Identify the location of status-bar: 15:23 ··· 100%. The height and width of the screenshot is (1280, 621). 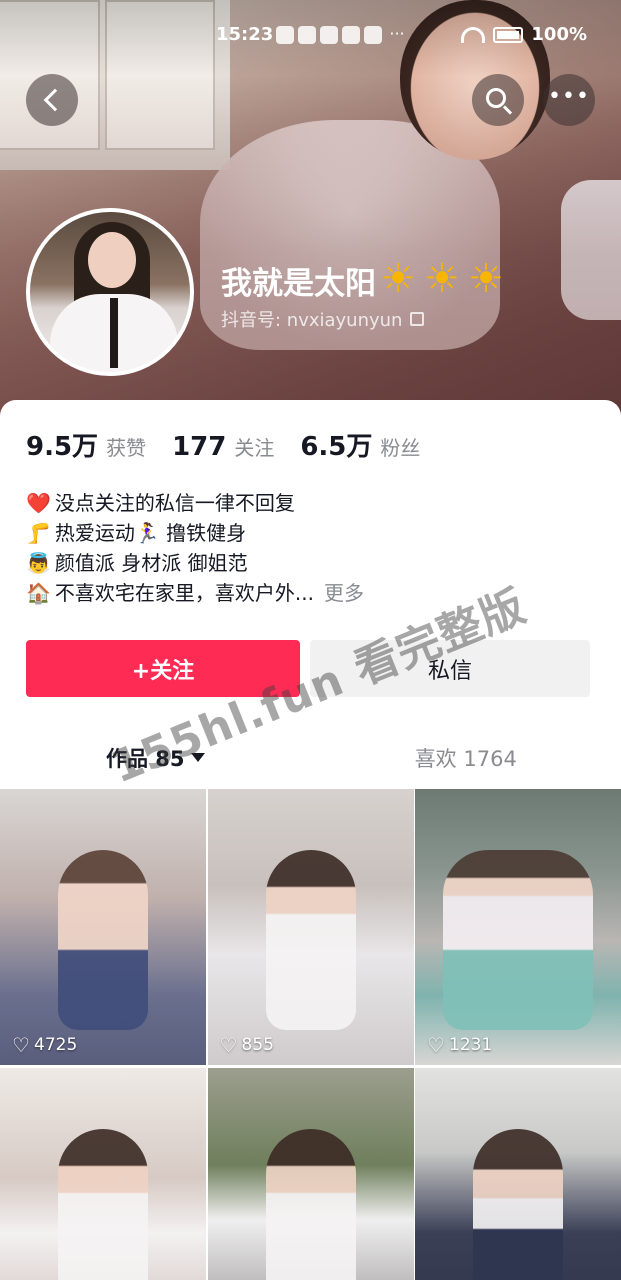
(310, 37).